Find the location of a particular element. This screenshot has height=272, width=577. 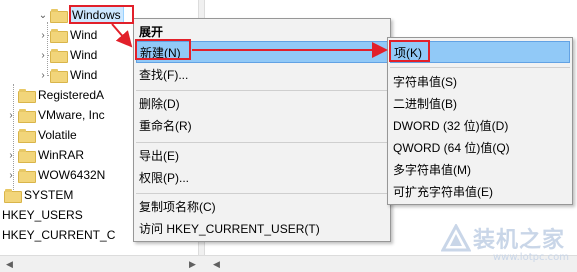

tree-node: HKEY_CURRENT_C is located at coordinates (58, 235).